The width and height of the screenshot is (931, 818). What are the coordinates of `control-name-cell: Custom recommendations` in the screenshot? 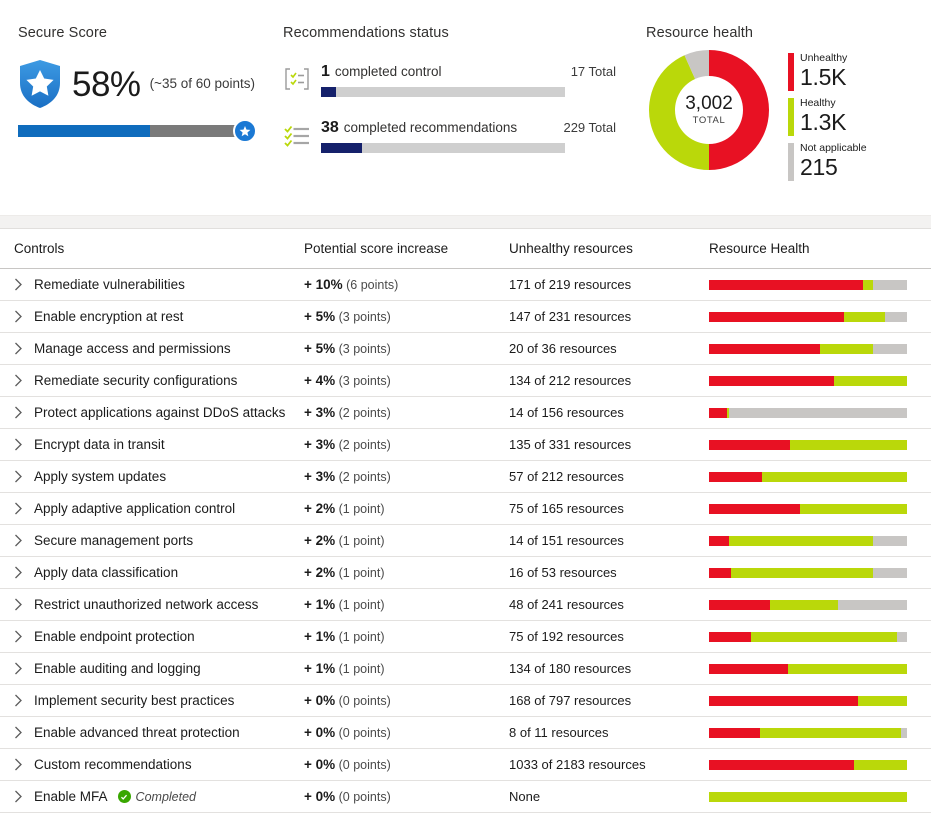 It's located at (169, 764).